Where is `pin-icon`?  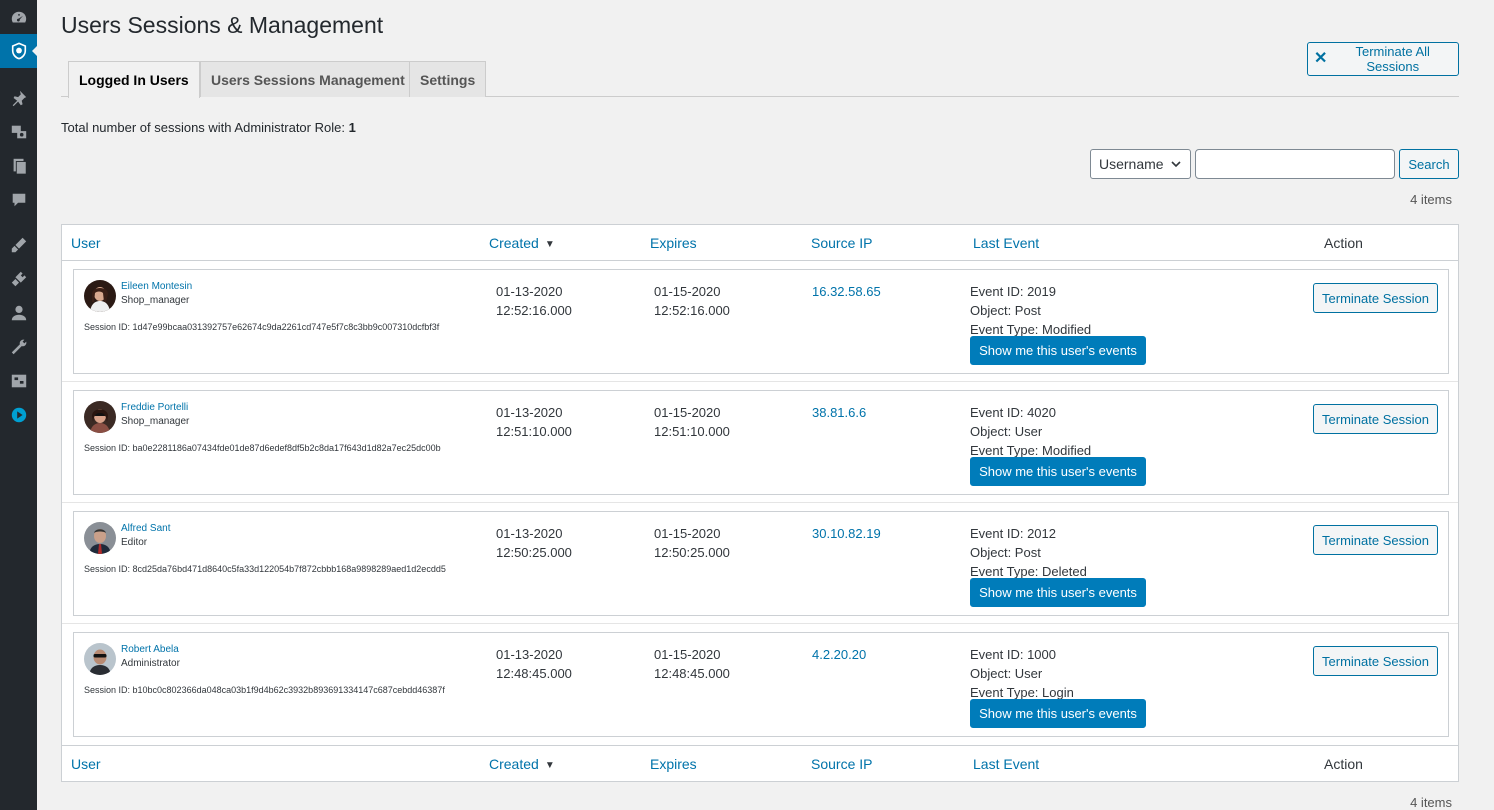 pin-icon is located at coordinates (19, 98).